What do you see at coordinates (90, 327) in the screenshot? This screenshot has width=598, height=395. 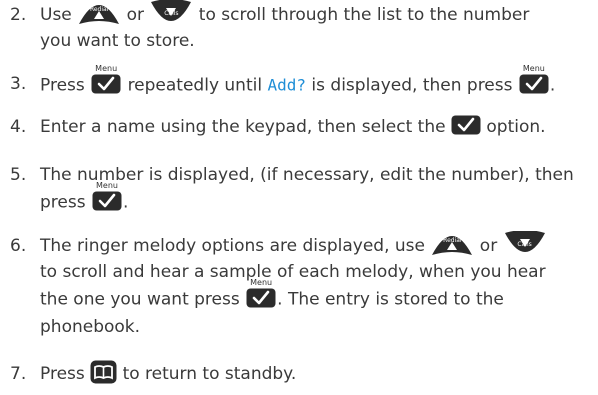 I see `step-text: phonebook.` at bounding box center [90, 327].